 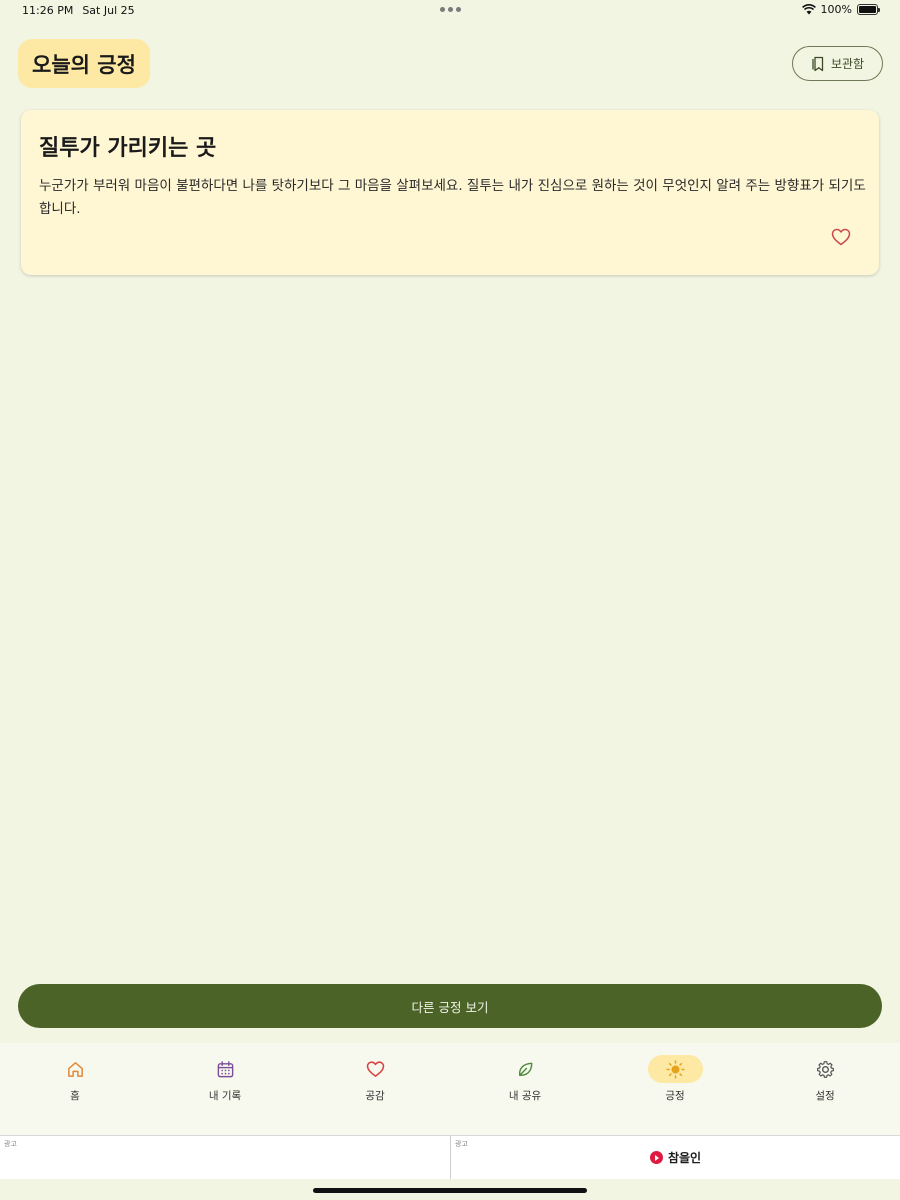 What do you see at coordinates (450, 1190) in the screenshot?
I see `home-indicator` at bounding box center [450, 1190].